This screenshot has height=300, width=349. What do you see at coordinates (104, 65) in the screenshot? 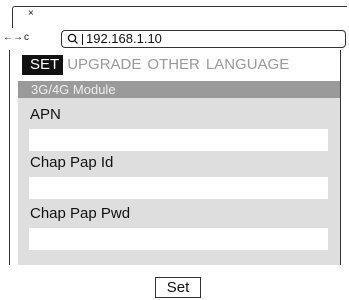
I see `menu-item-upgrade: UPGRADE` at bounding box center [104, 65].